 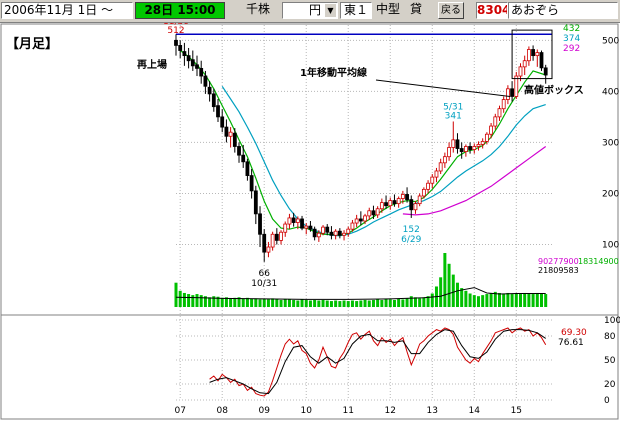 What do you see at coordinates (443, 88) in the screenshot?
I see `ma-line-pointer` at bounding box center [443, 88].